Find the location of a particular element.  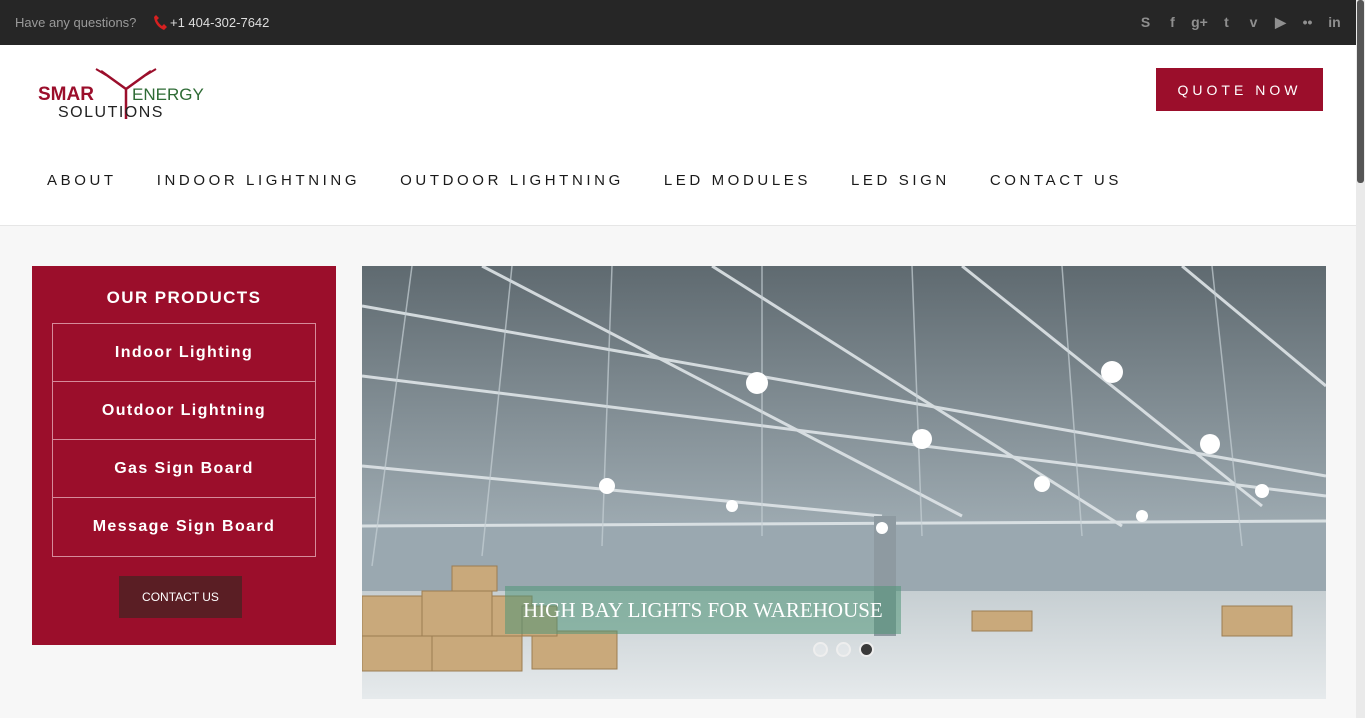

logo-text-smart: SMAR is located at coordinates (66, 94).